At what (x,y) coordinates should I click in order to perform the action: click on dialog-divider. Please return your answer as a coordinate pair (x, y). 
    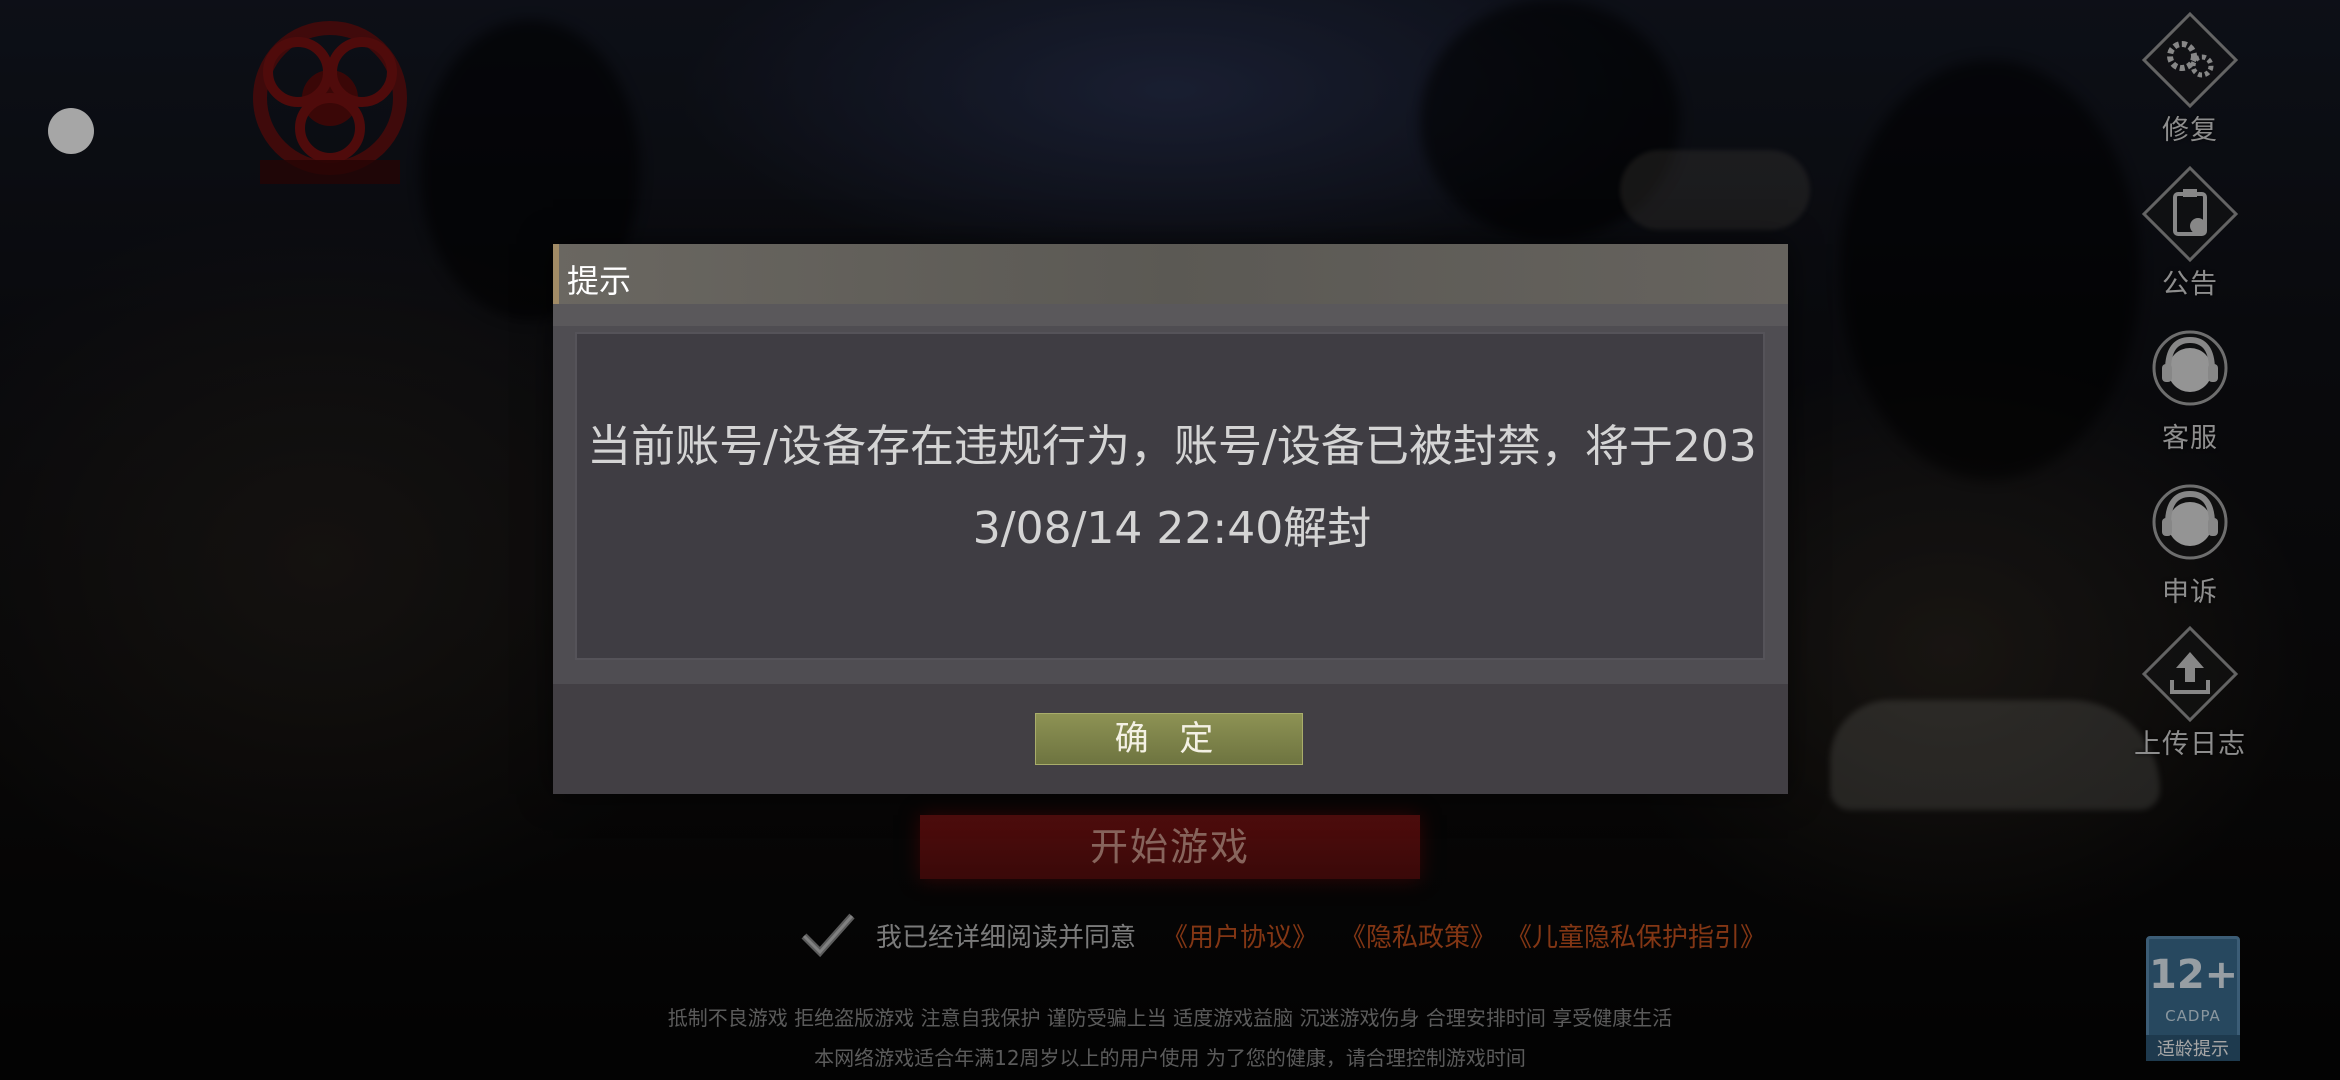
    Looking at the image, I should click on (1170, 315).